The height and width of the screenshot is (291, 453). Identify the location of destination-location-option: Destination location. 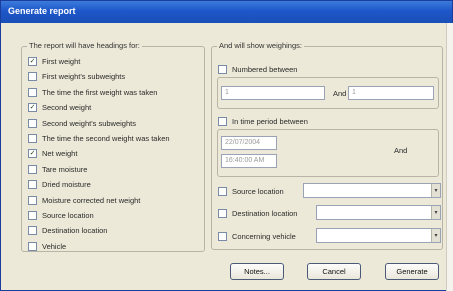
(257, 213).